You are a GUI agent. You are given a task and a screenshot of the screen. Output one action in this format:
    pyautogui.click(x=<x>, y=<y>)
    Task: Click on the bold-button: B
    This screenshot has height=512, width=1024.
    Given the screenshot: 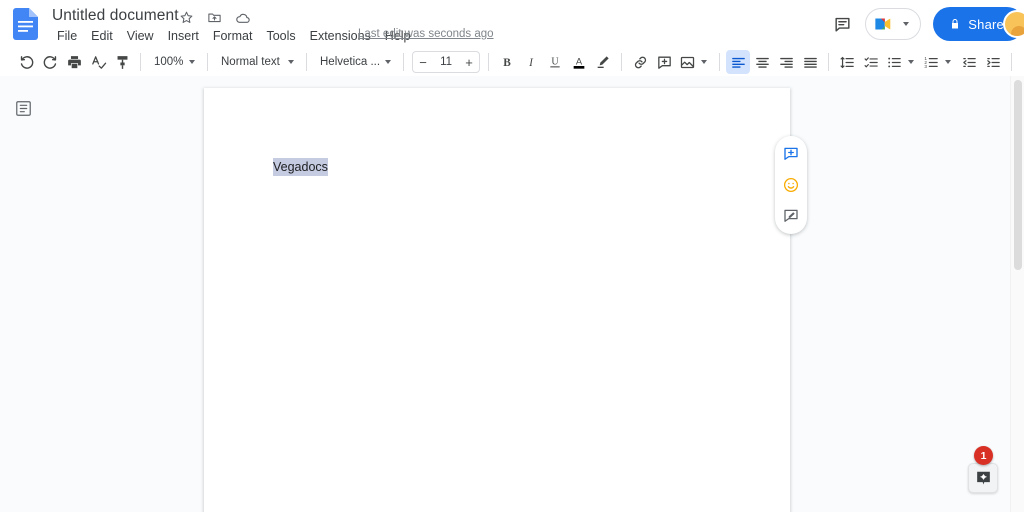 What is the action you would take?
    pyautogui.click(x=507, y=62)
    